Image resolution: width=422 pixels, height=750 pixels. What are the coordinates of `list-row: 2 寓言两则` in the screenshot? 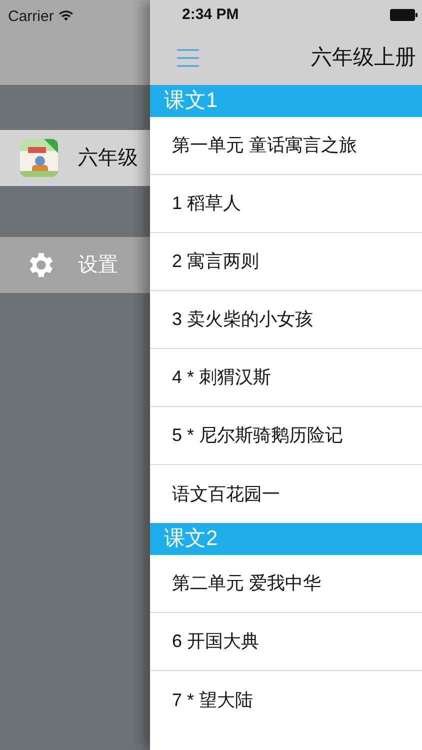 It's located at (286, 262).